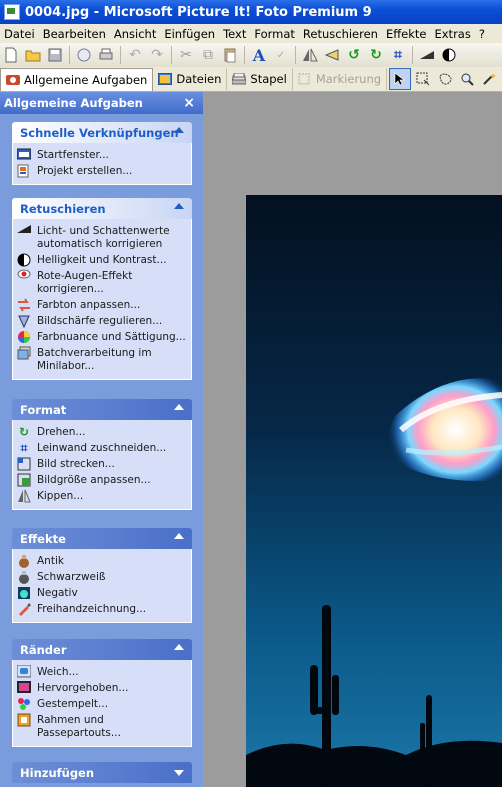 This screenshot has height=787, width=502. What do you see at coordinates (449, 55) in the screenshot?
I see `contrast-icon` at bounding box center [449, 55].